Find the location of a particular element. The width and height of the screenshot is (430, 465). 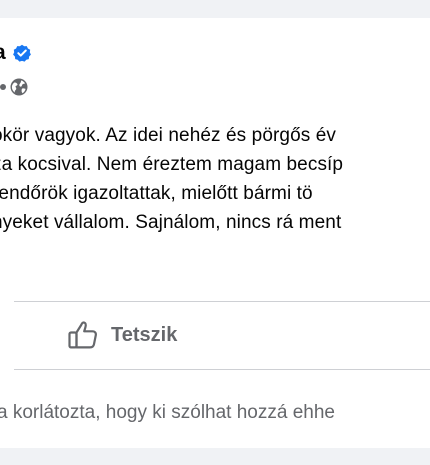

separator-dot is located at coordinates (3, 87).